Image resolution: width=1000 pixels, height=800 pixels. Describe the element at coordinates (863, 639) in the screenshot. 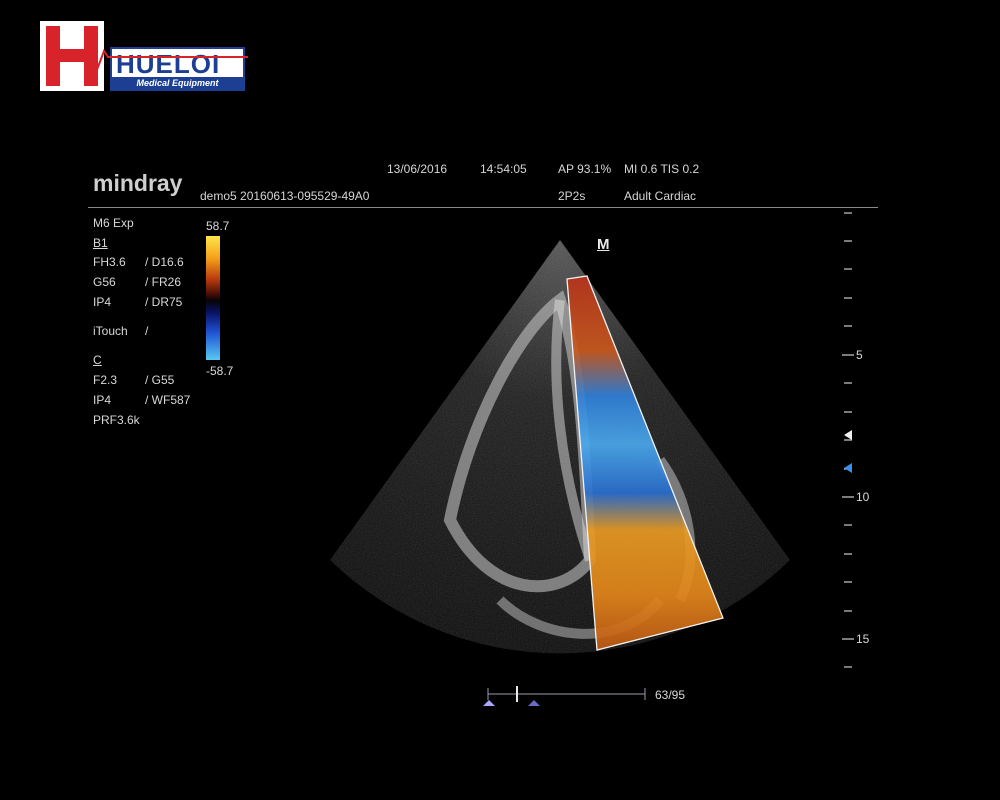

I see `depth-label: 15` at that location.